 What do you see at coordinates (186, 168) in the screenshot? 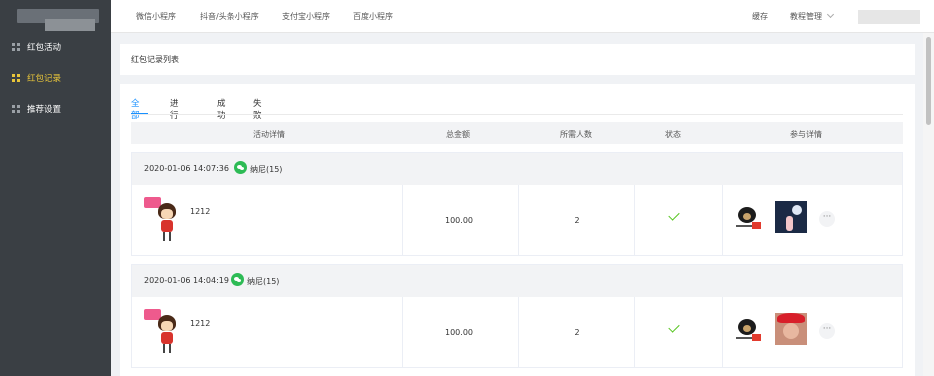
I see `order-time: 2020-01-06 14:07:36` at bounding box center [186, 168].